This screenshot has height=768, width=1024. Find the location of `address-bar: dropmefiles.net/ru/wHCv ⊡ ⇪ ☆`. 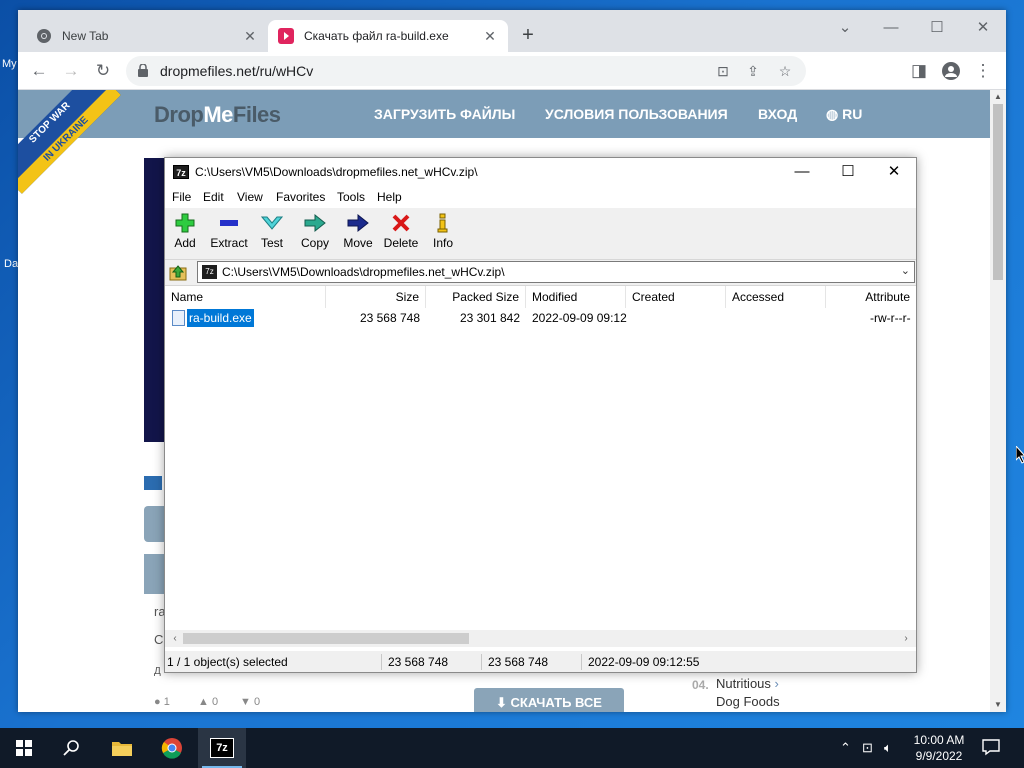

address-bar: dropmefiles.net/ru/wHCv ⊡ ⇪ ☆ is located at coordinates (466, 71).